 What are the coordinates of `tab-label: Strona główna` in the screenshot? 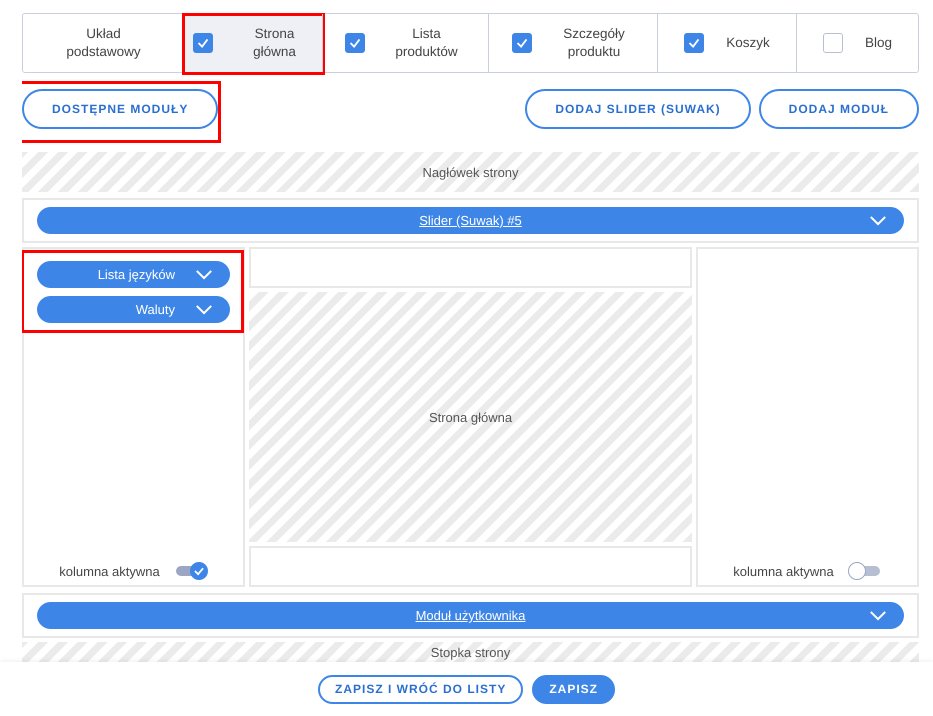 It's located at (274, 43).